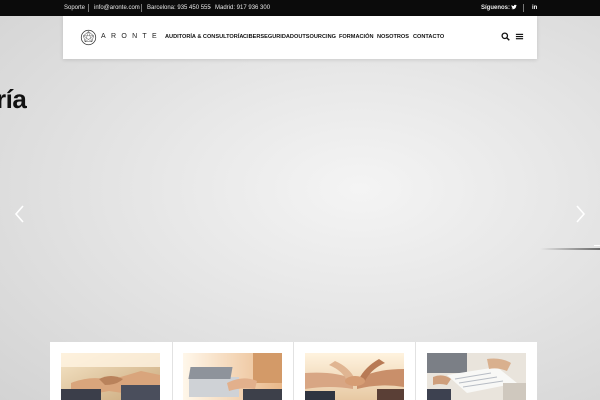 The image size is (600, 400). I want to click on team-hands-stack-photo, so click(354, 376).